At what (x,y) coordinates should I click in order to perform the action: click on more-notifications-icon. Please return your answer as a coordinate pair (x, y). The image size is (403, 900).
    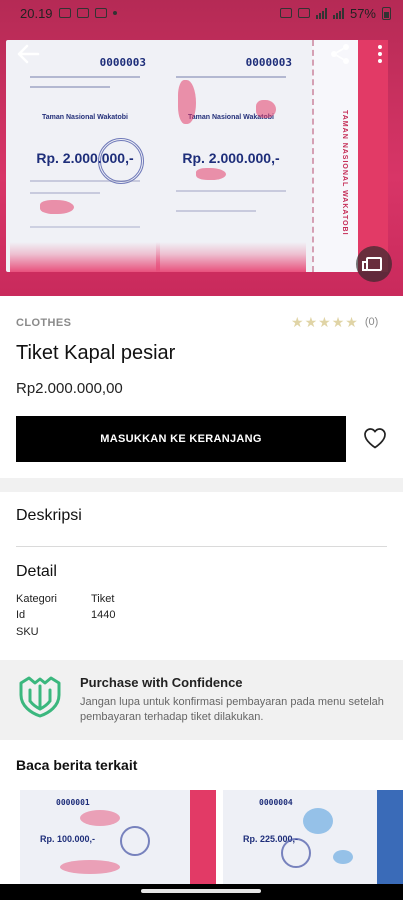
    Looking at the image, I should click on (114, 13).